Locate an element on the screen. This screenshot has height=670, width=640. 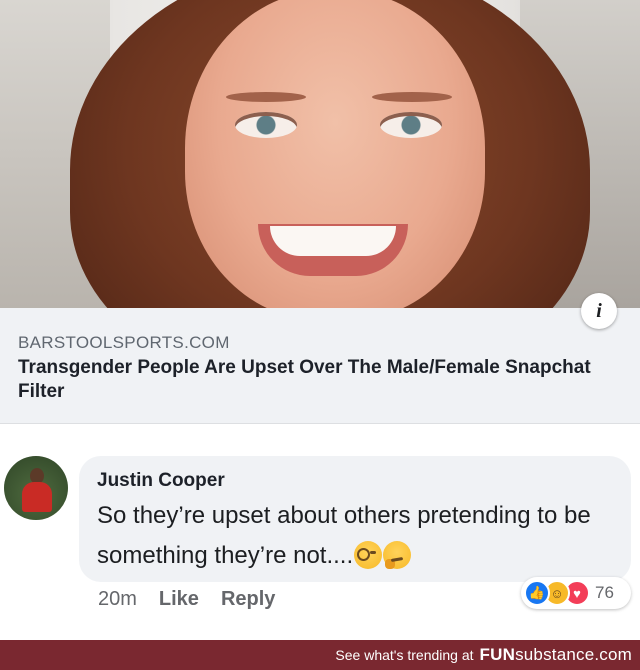
face-with-monocle-icon is located at coordinates (368, 555).